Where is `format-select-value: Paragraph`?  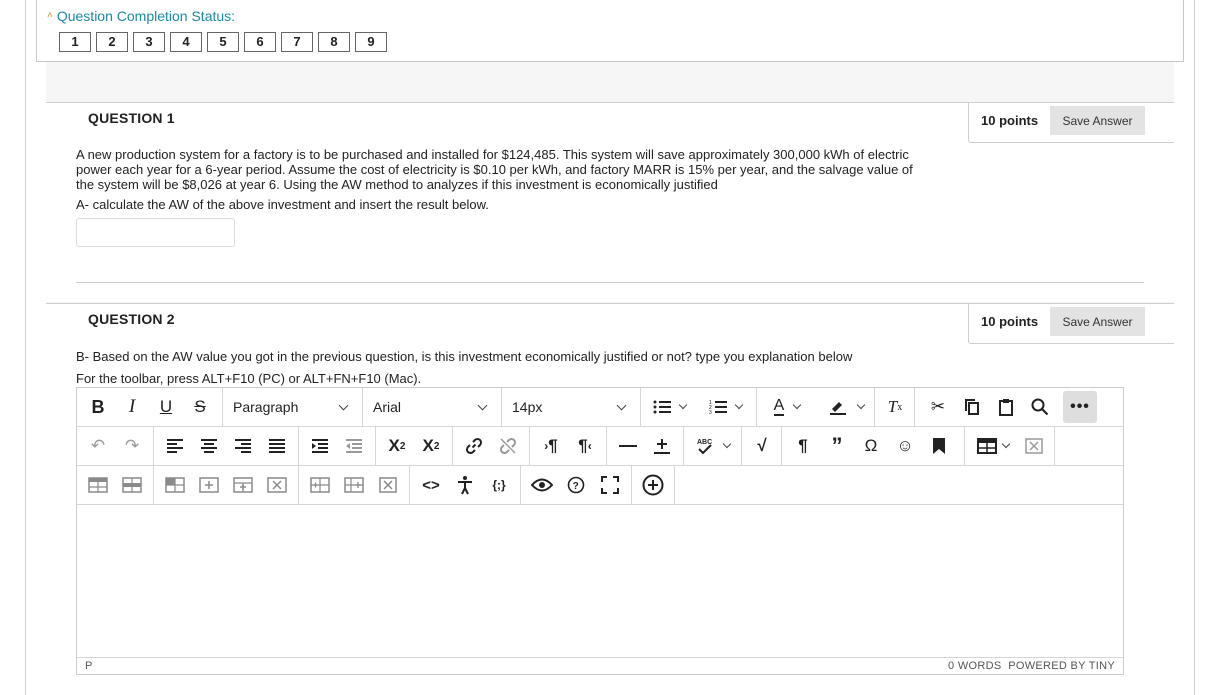 format-select-value: Paragraph is located at coordinates (266, 407).